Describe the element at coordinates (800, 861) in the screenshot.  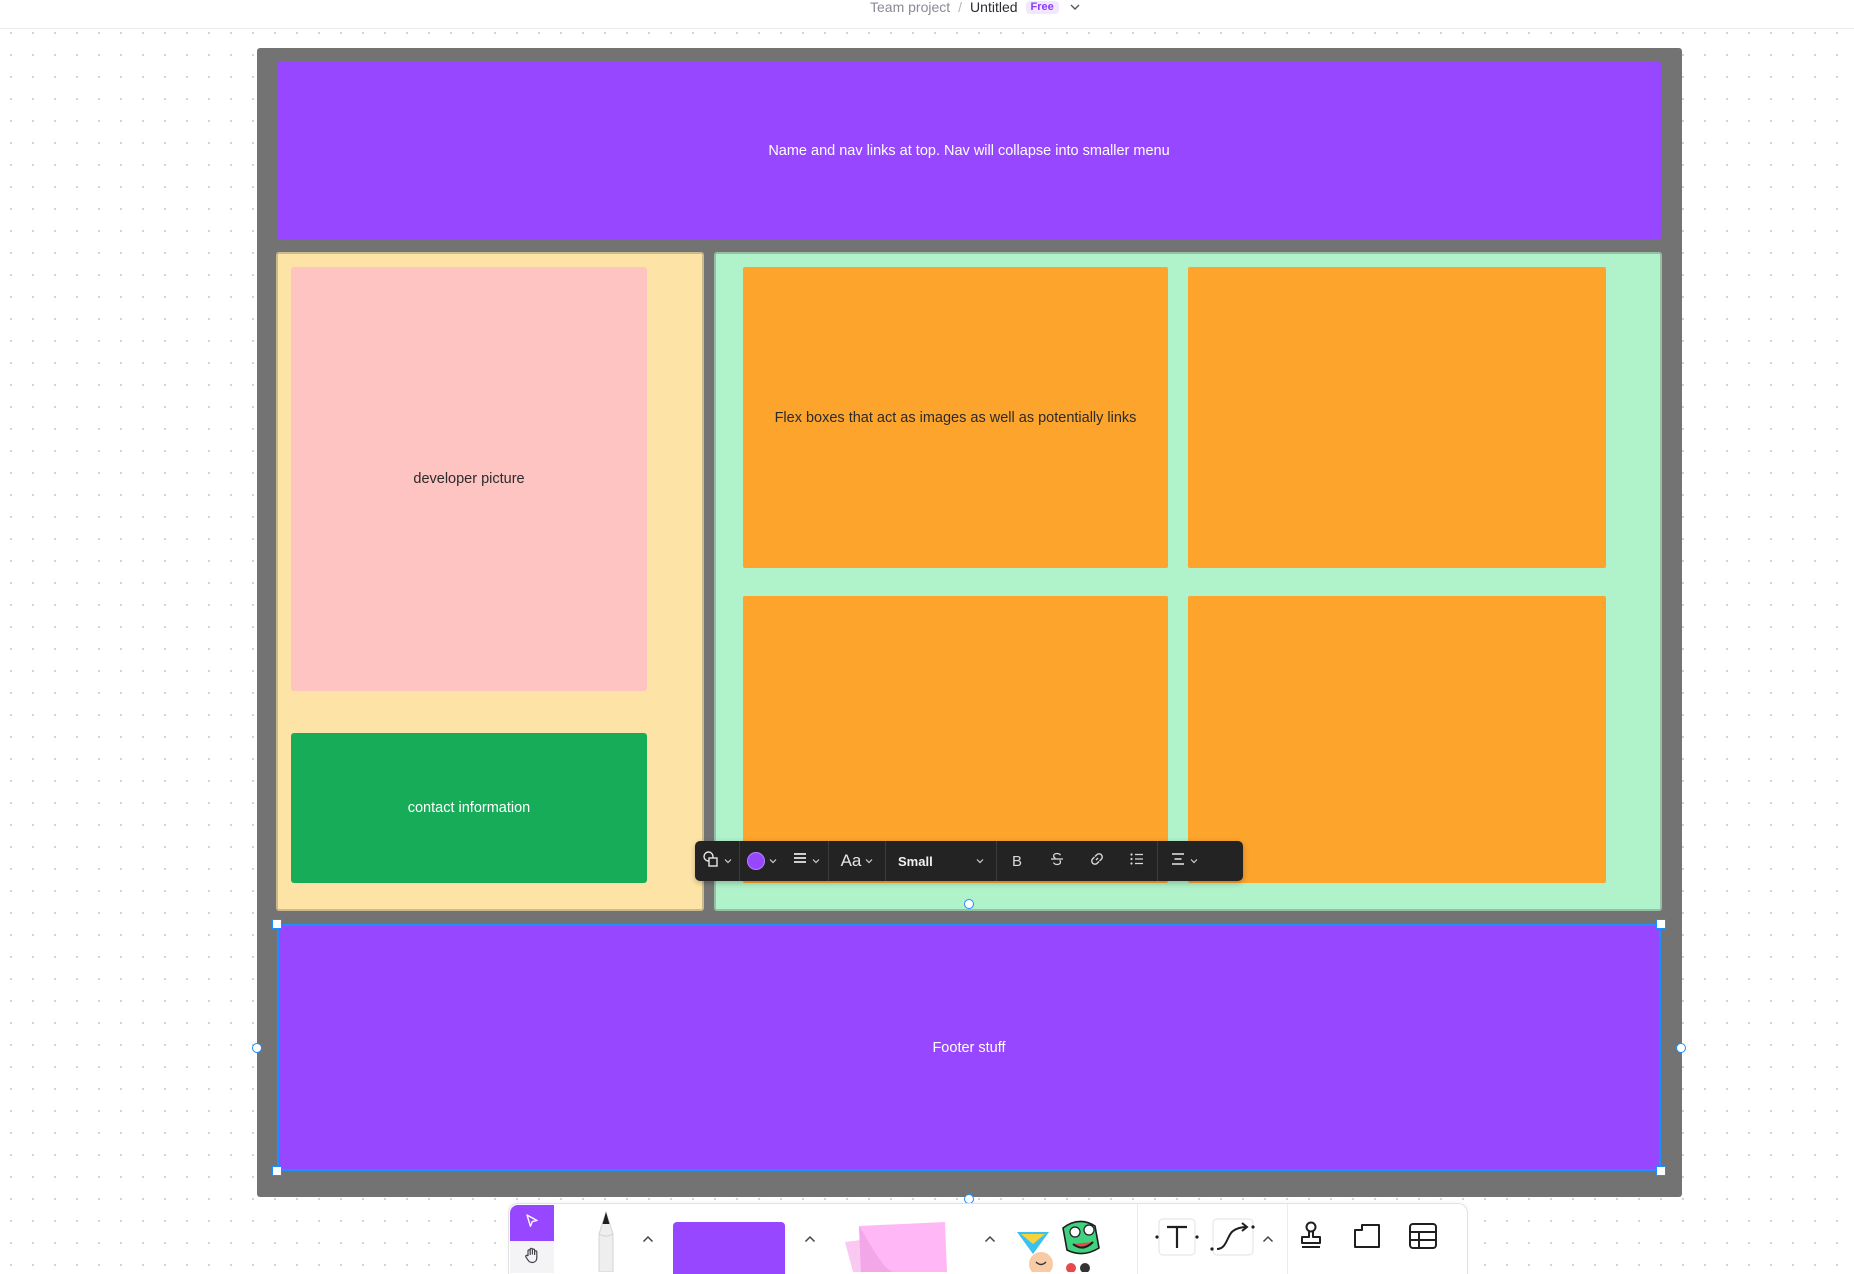
I see `align-lines-icon` at that location.